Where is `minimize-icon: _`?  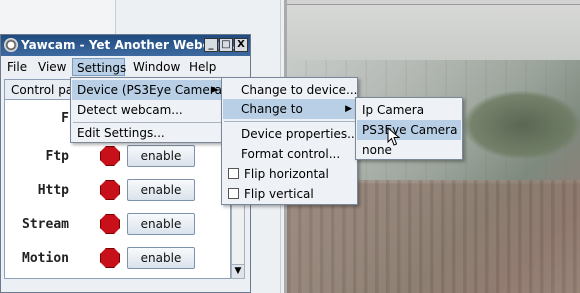 minimize-icon: _ is located at coordinates (211, 45).